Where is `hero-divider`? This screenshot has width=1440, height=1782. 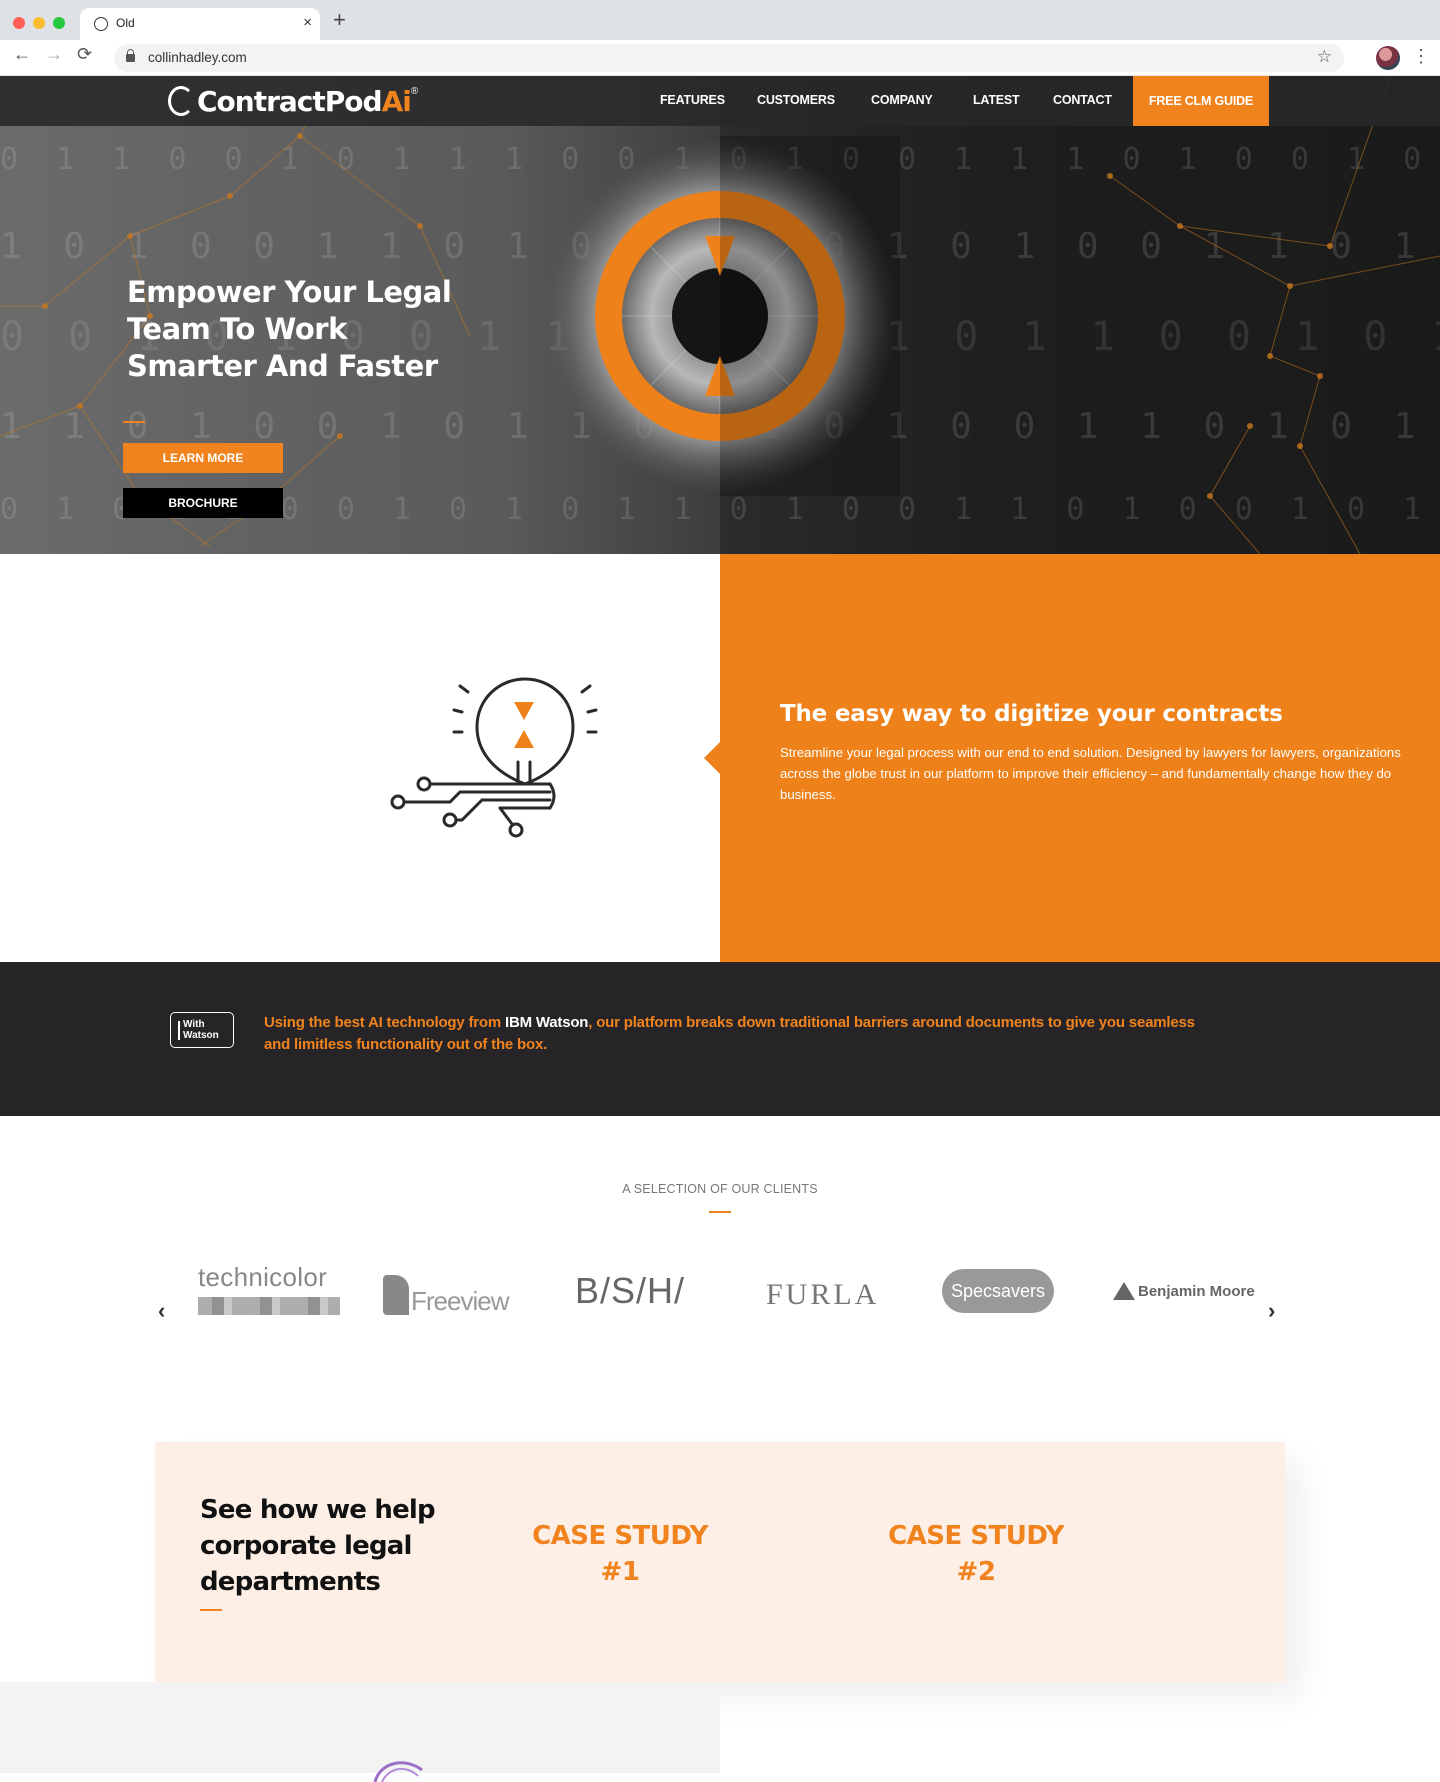 hero-divider is located at coordinates (134, 422).